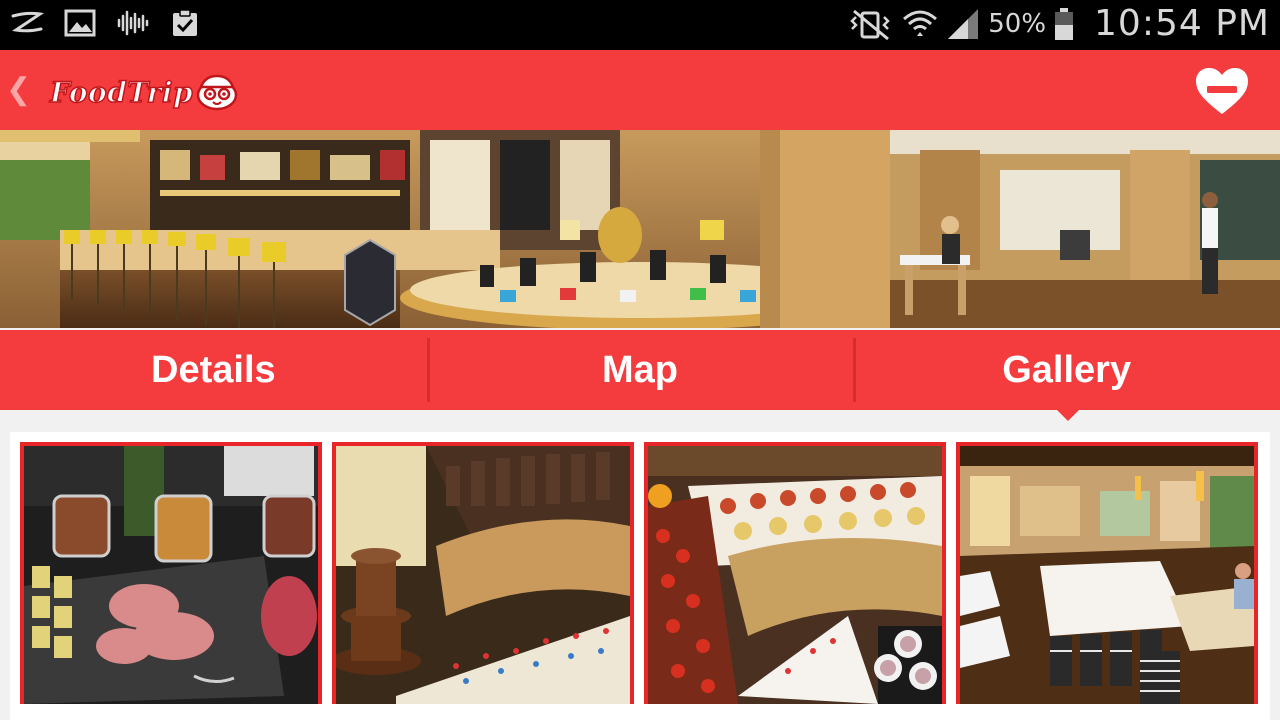  I want to click on logo-text: FoodTrip, so click(121, 92).